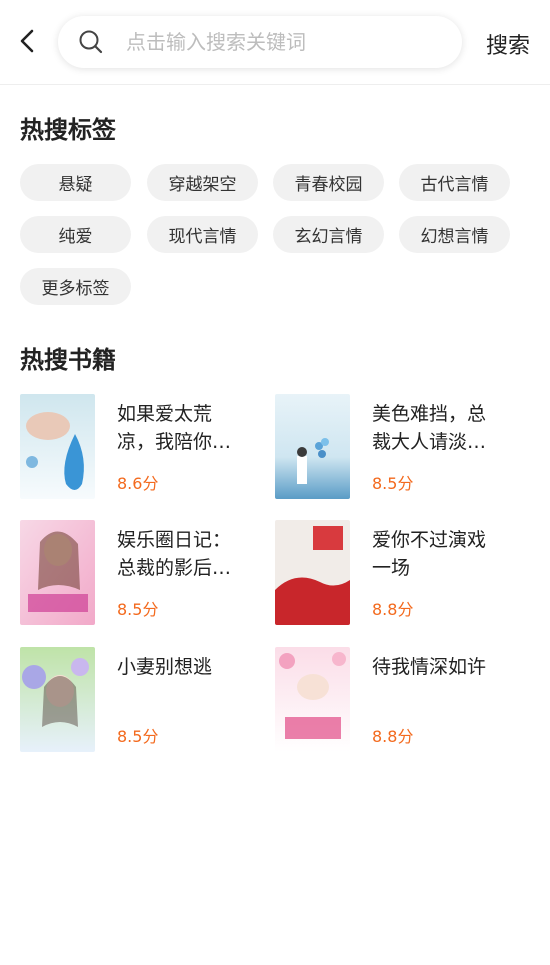 The height and width of the screenshot is (965, 550). Describe the element at coordinates (328, 182) in the screenshot. I see `tag-chip: 青春校园` at that location.